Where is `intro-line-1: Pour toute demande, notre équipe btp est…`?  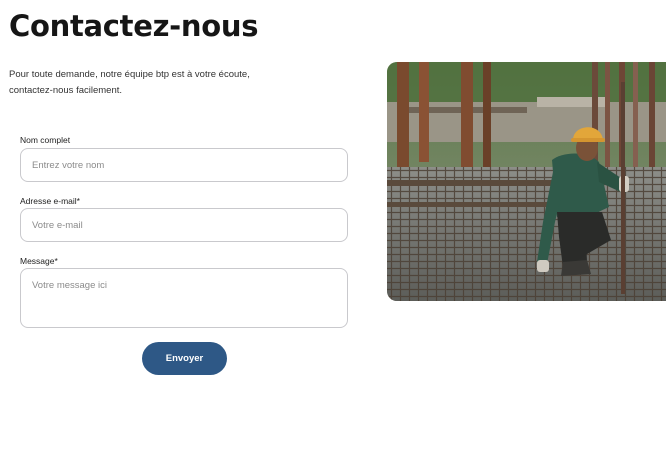
intro-line-1: Pour toute demande, notre équipe btp est… is located at coordinates (129, 74).